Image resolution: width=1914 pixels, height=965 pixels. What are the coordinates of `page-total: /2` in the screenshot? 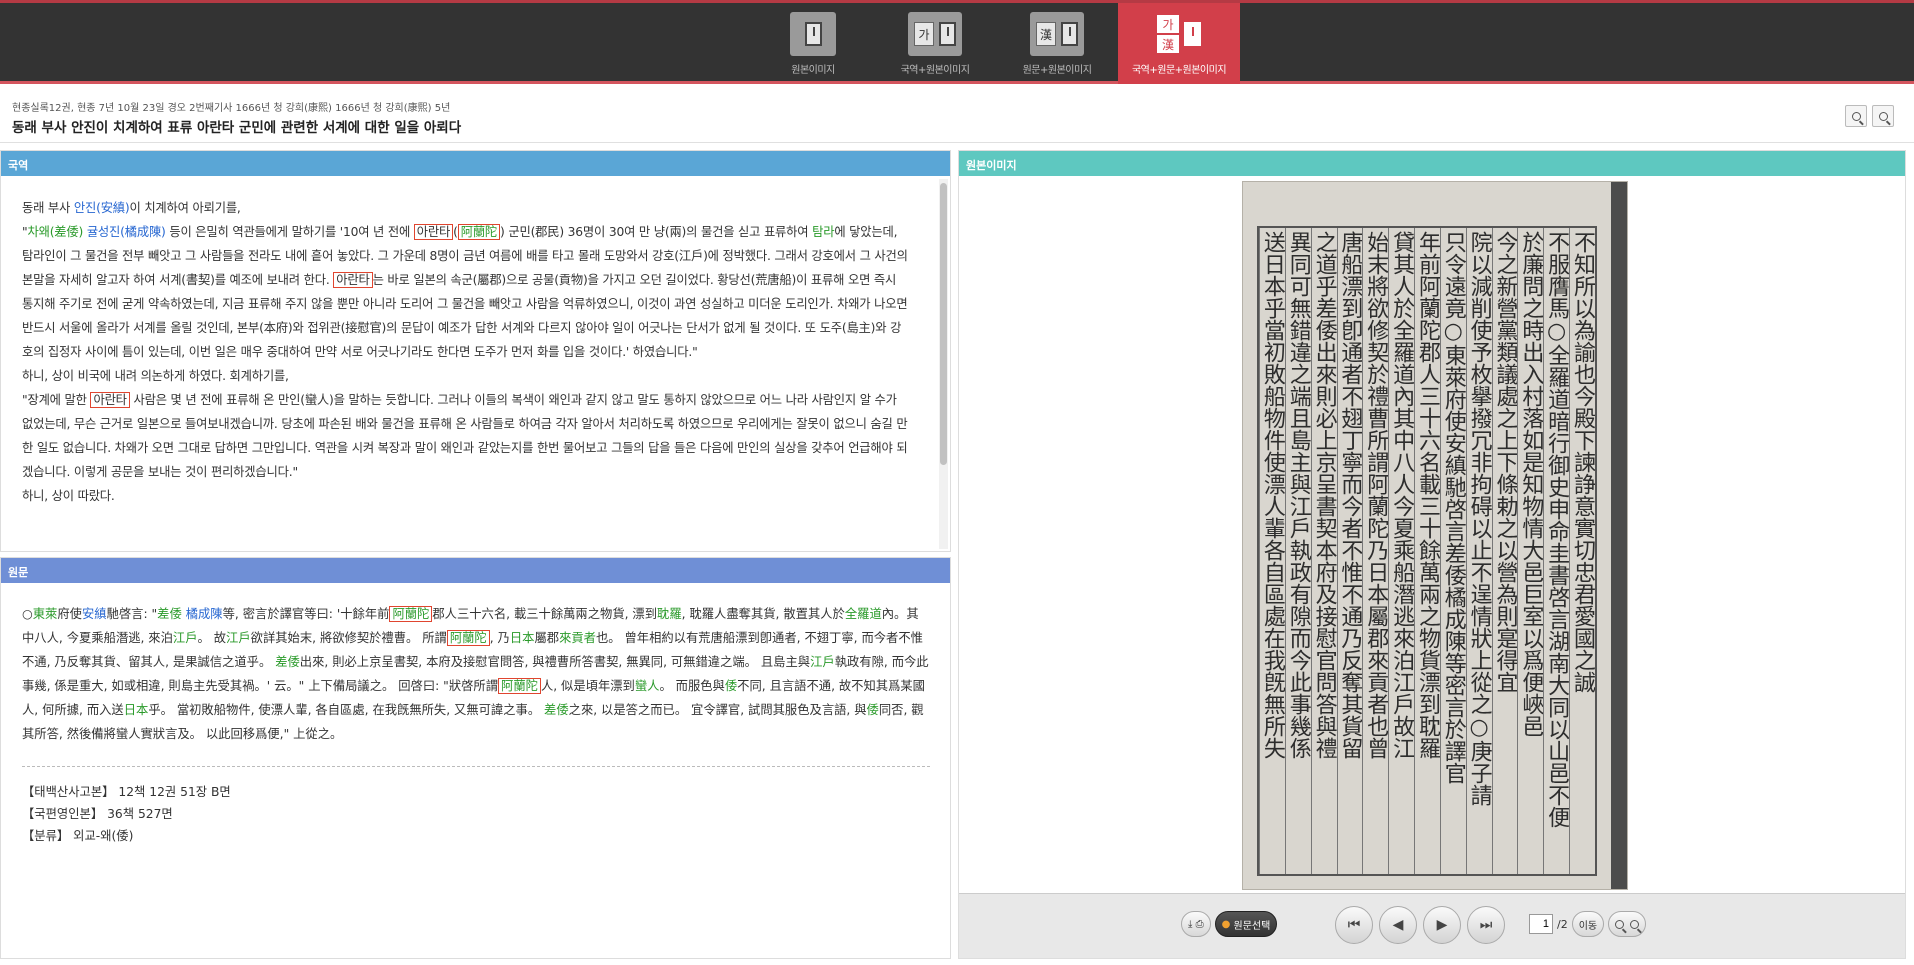 It's located at (1562, 924).